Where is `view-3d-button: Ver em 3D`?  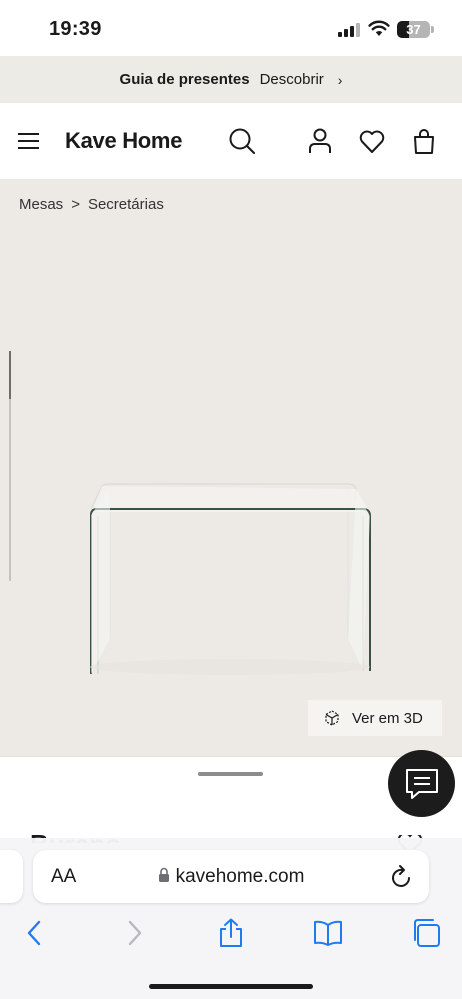
view-3d-button: Ver em 3D is located at coordinates (375, 718).